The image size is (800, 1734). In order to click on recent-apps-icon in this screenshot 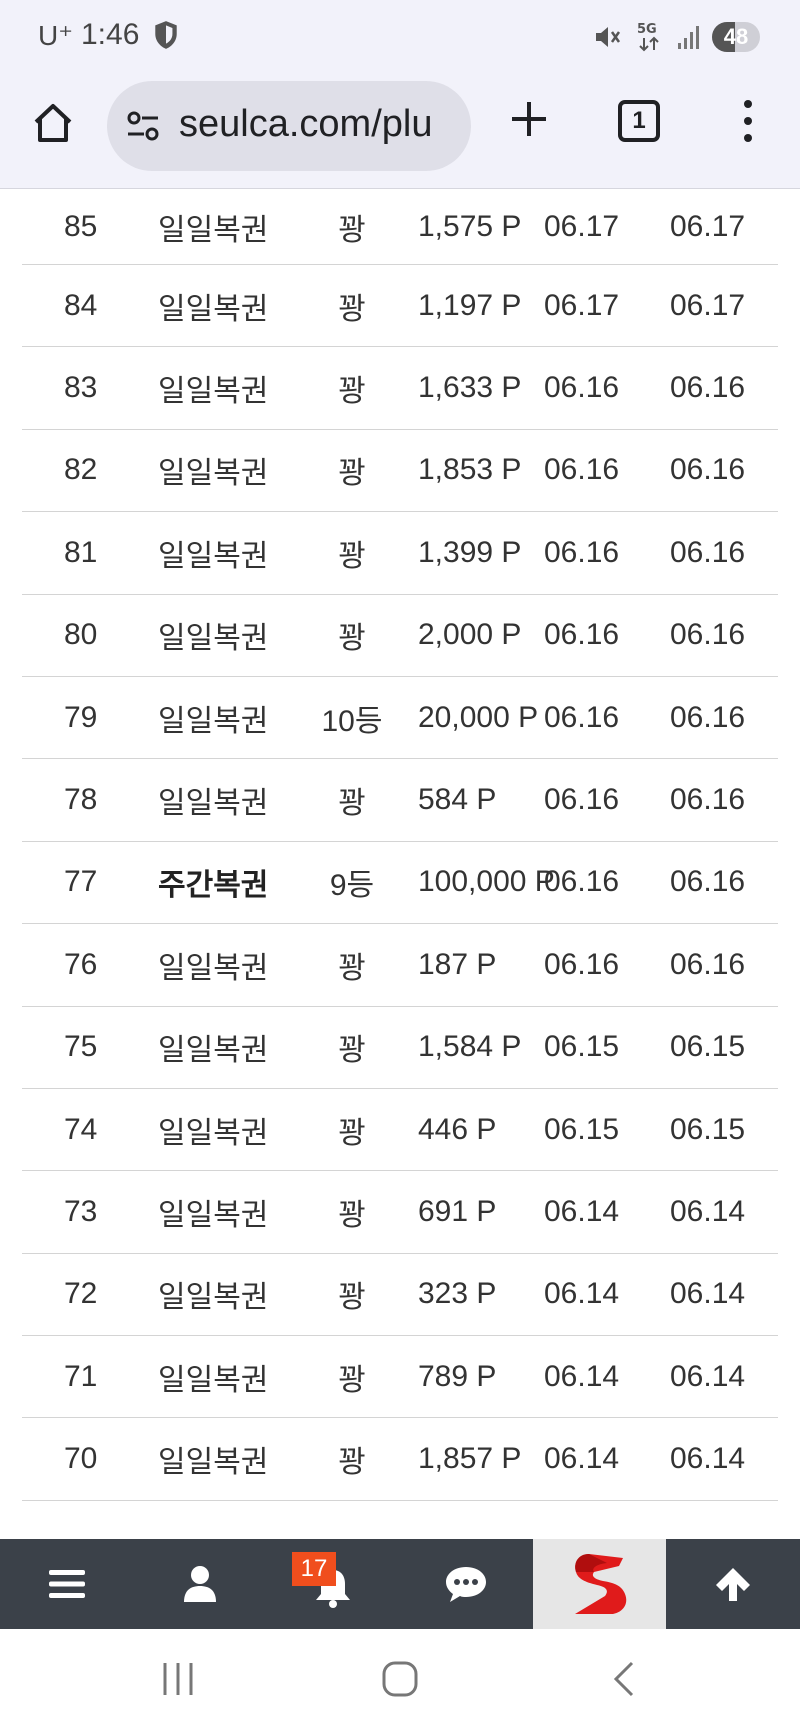, I will do `click(178, 1679)`.